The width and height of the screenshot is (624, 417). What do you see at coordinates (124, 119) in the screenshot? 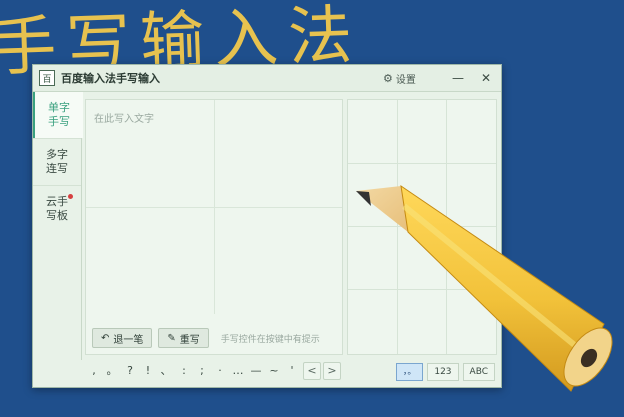
I see `canvas-placeholder: 在此写入文字` at bounding box center [124, 119].